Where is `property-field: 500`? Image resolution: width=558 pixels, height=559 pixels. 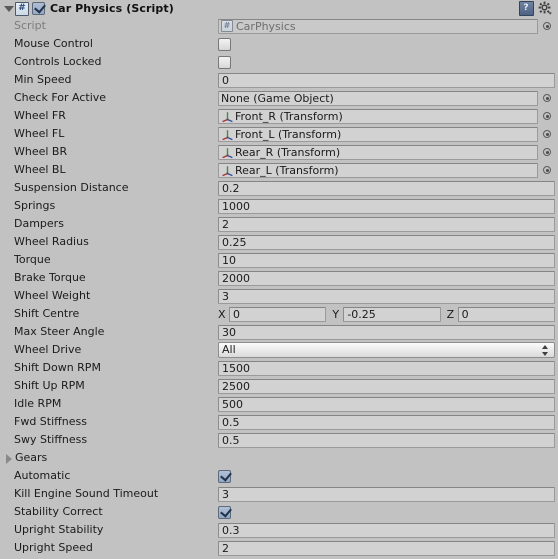 property-field: 500 is located at coordinates (388, 404).